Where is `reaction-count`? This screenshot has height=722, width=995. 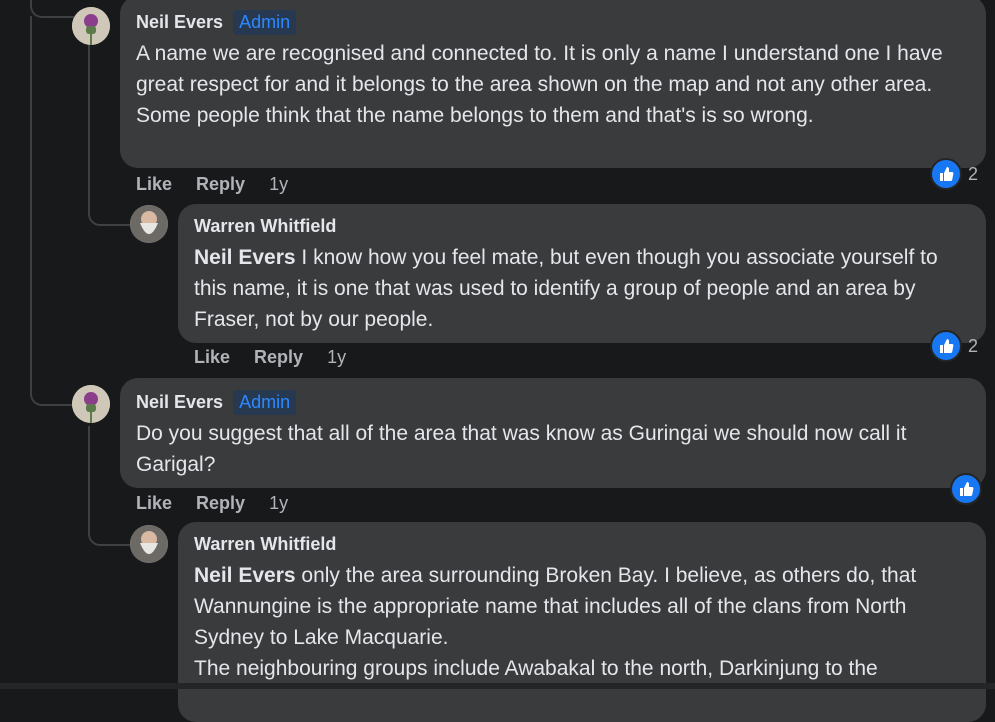
reaction-count is located at coordinates (966, 489).